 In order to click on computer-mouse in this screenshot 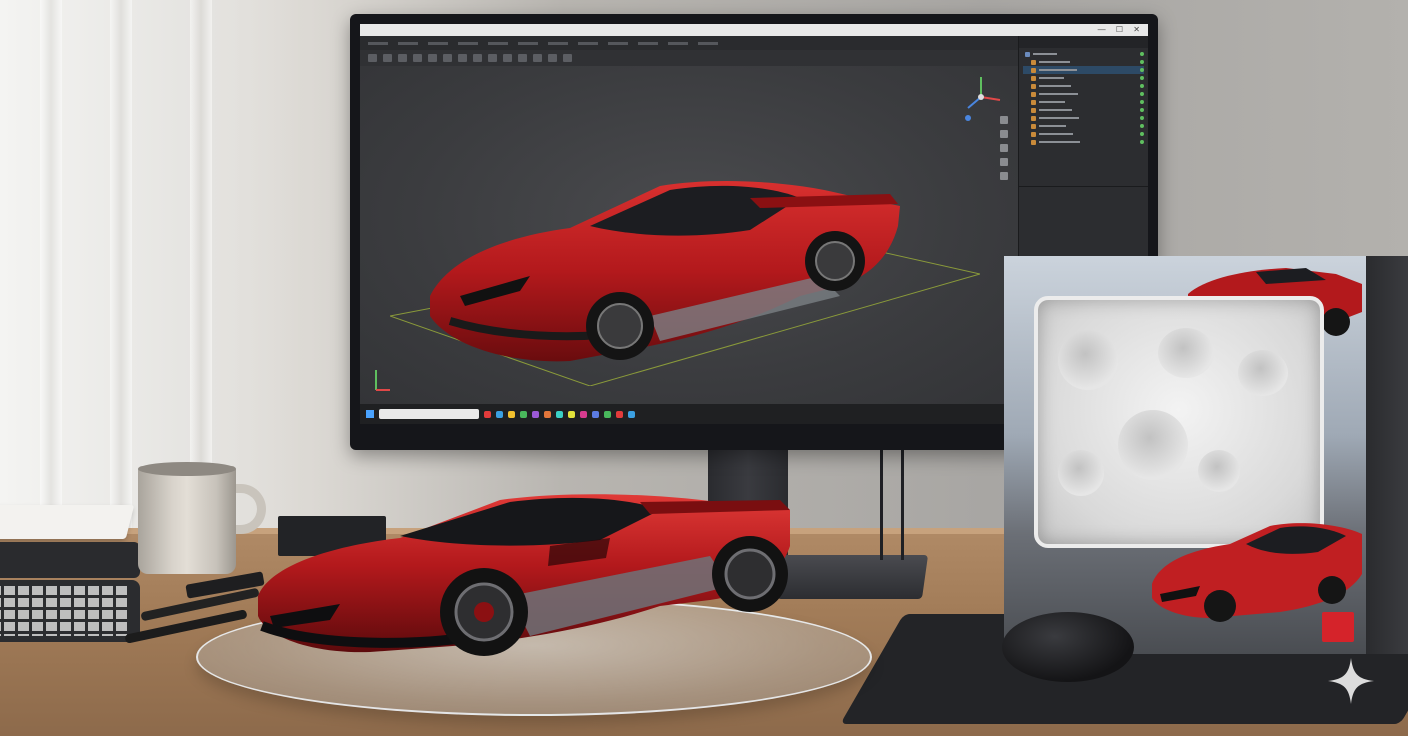, I will do `click(1068, 647)`.